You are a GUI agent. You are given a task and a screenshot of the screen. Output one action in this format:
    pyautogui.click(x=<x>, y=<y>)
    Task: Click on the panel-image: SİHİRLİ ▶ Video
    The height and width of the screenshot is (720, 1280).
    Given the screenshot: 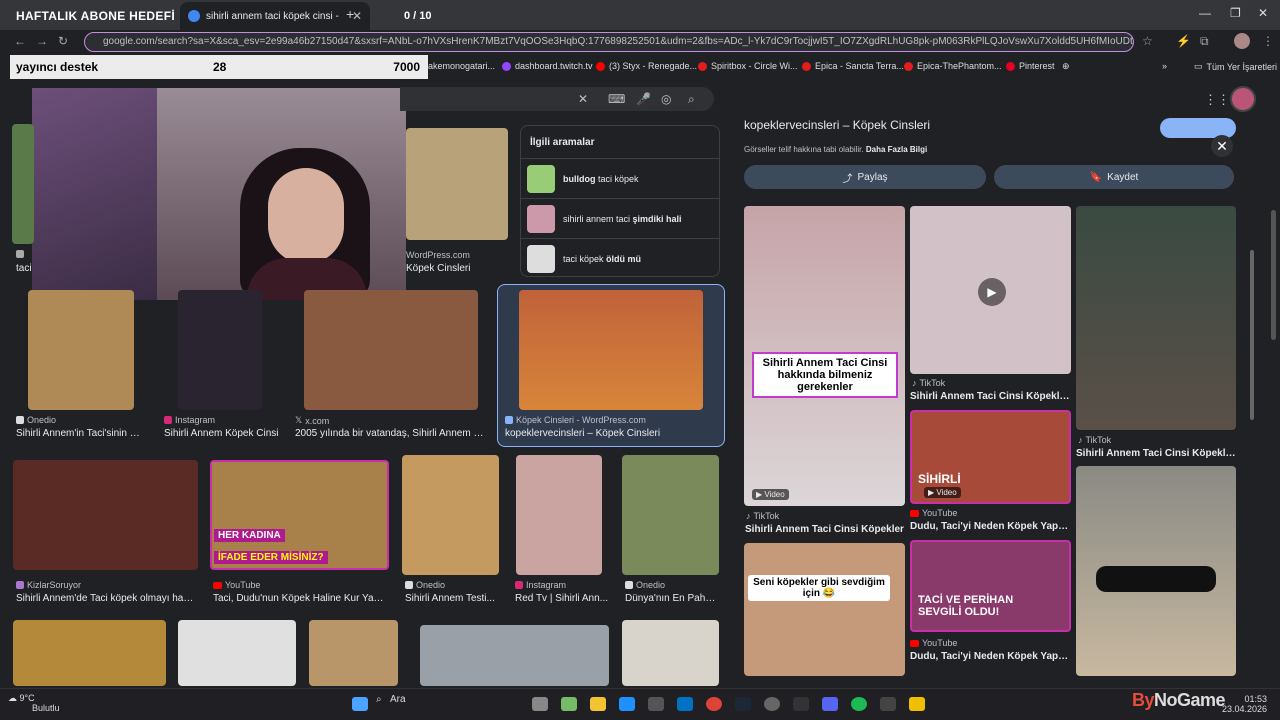 What is the action you would take?
    pyautogui.click(x=990, y=457)
    